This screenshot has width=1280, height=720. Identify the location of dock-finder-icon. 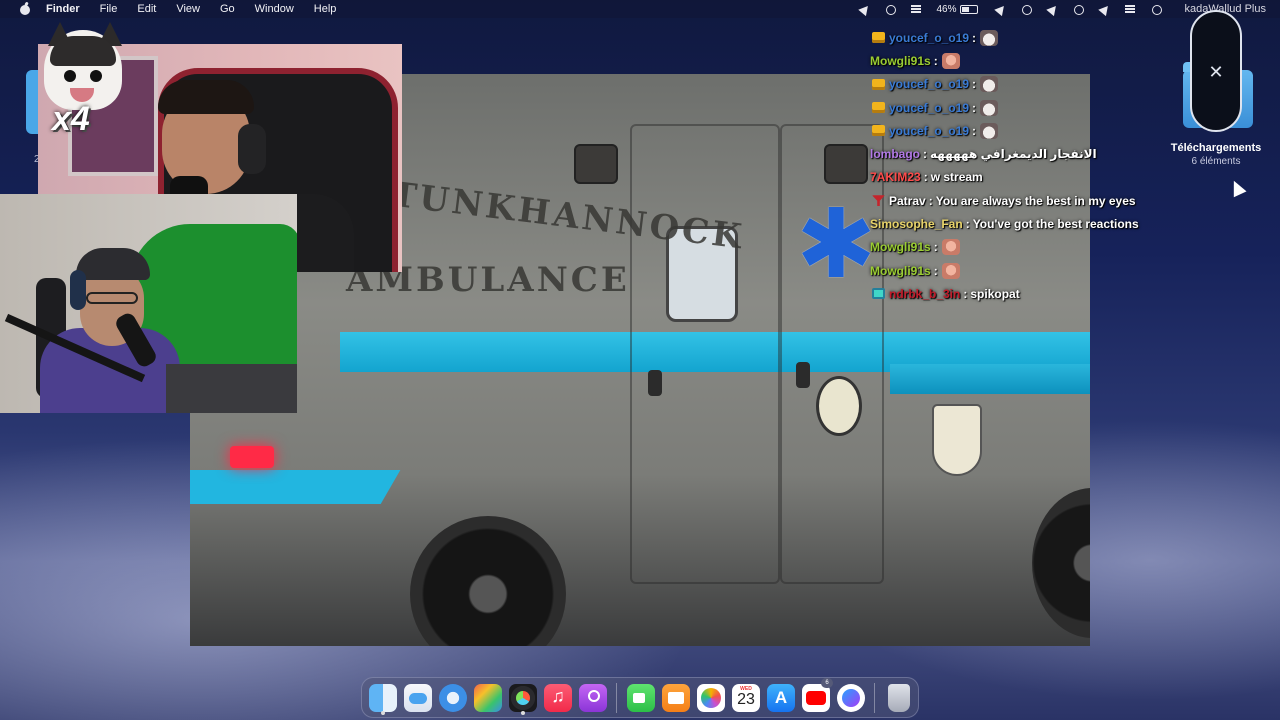
(383, 699).